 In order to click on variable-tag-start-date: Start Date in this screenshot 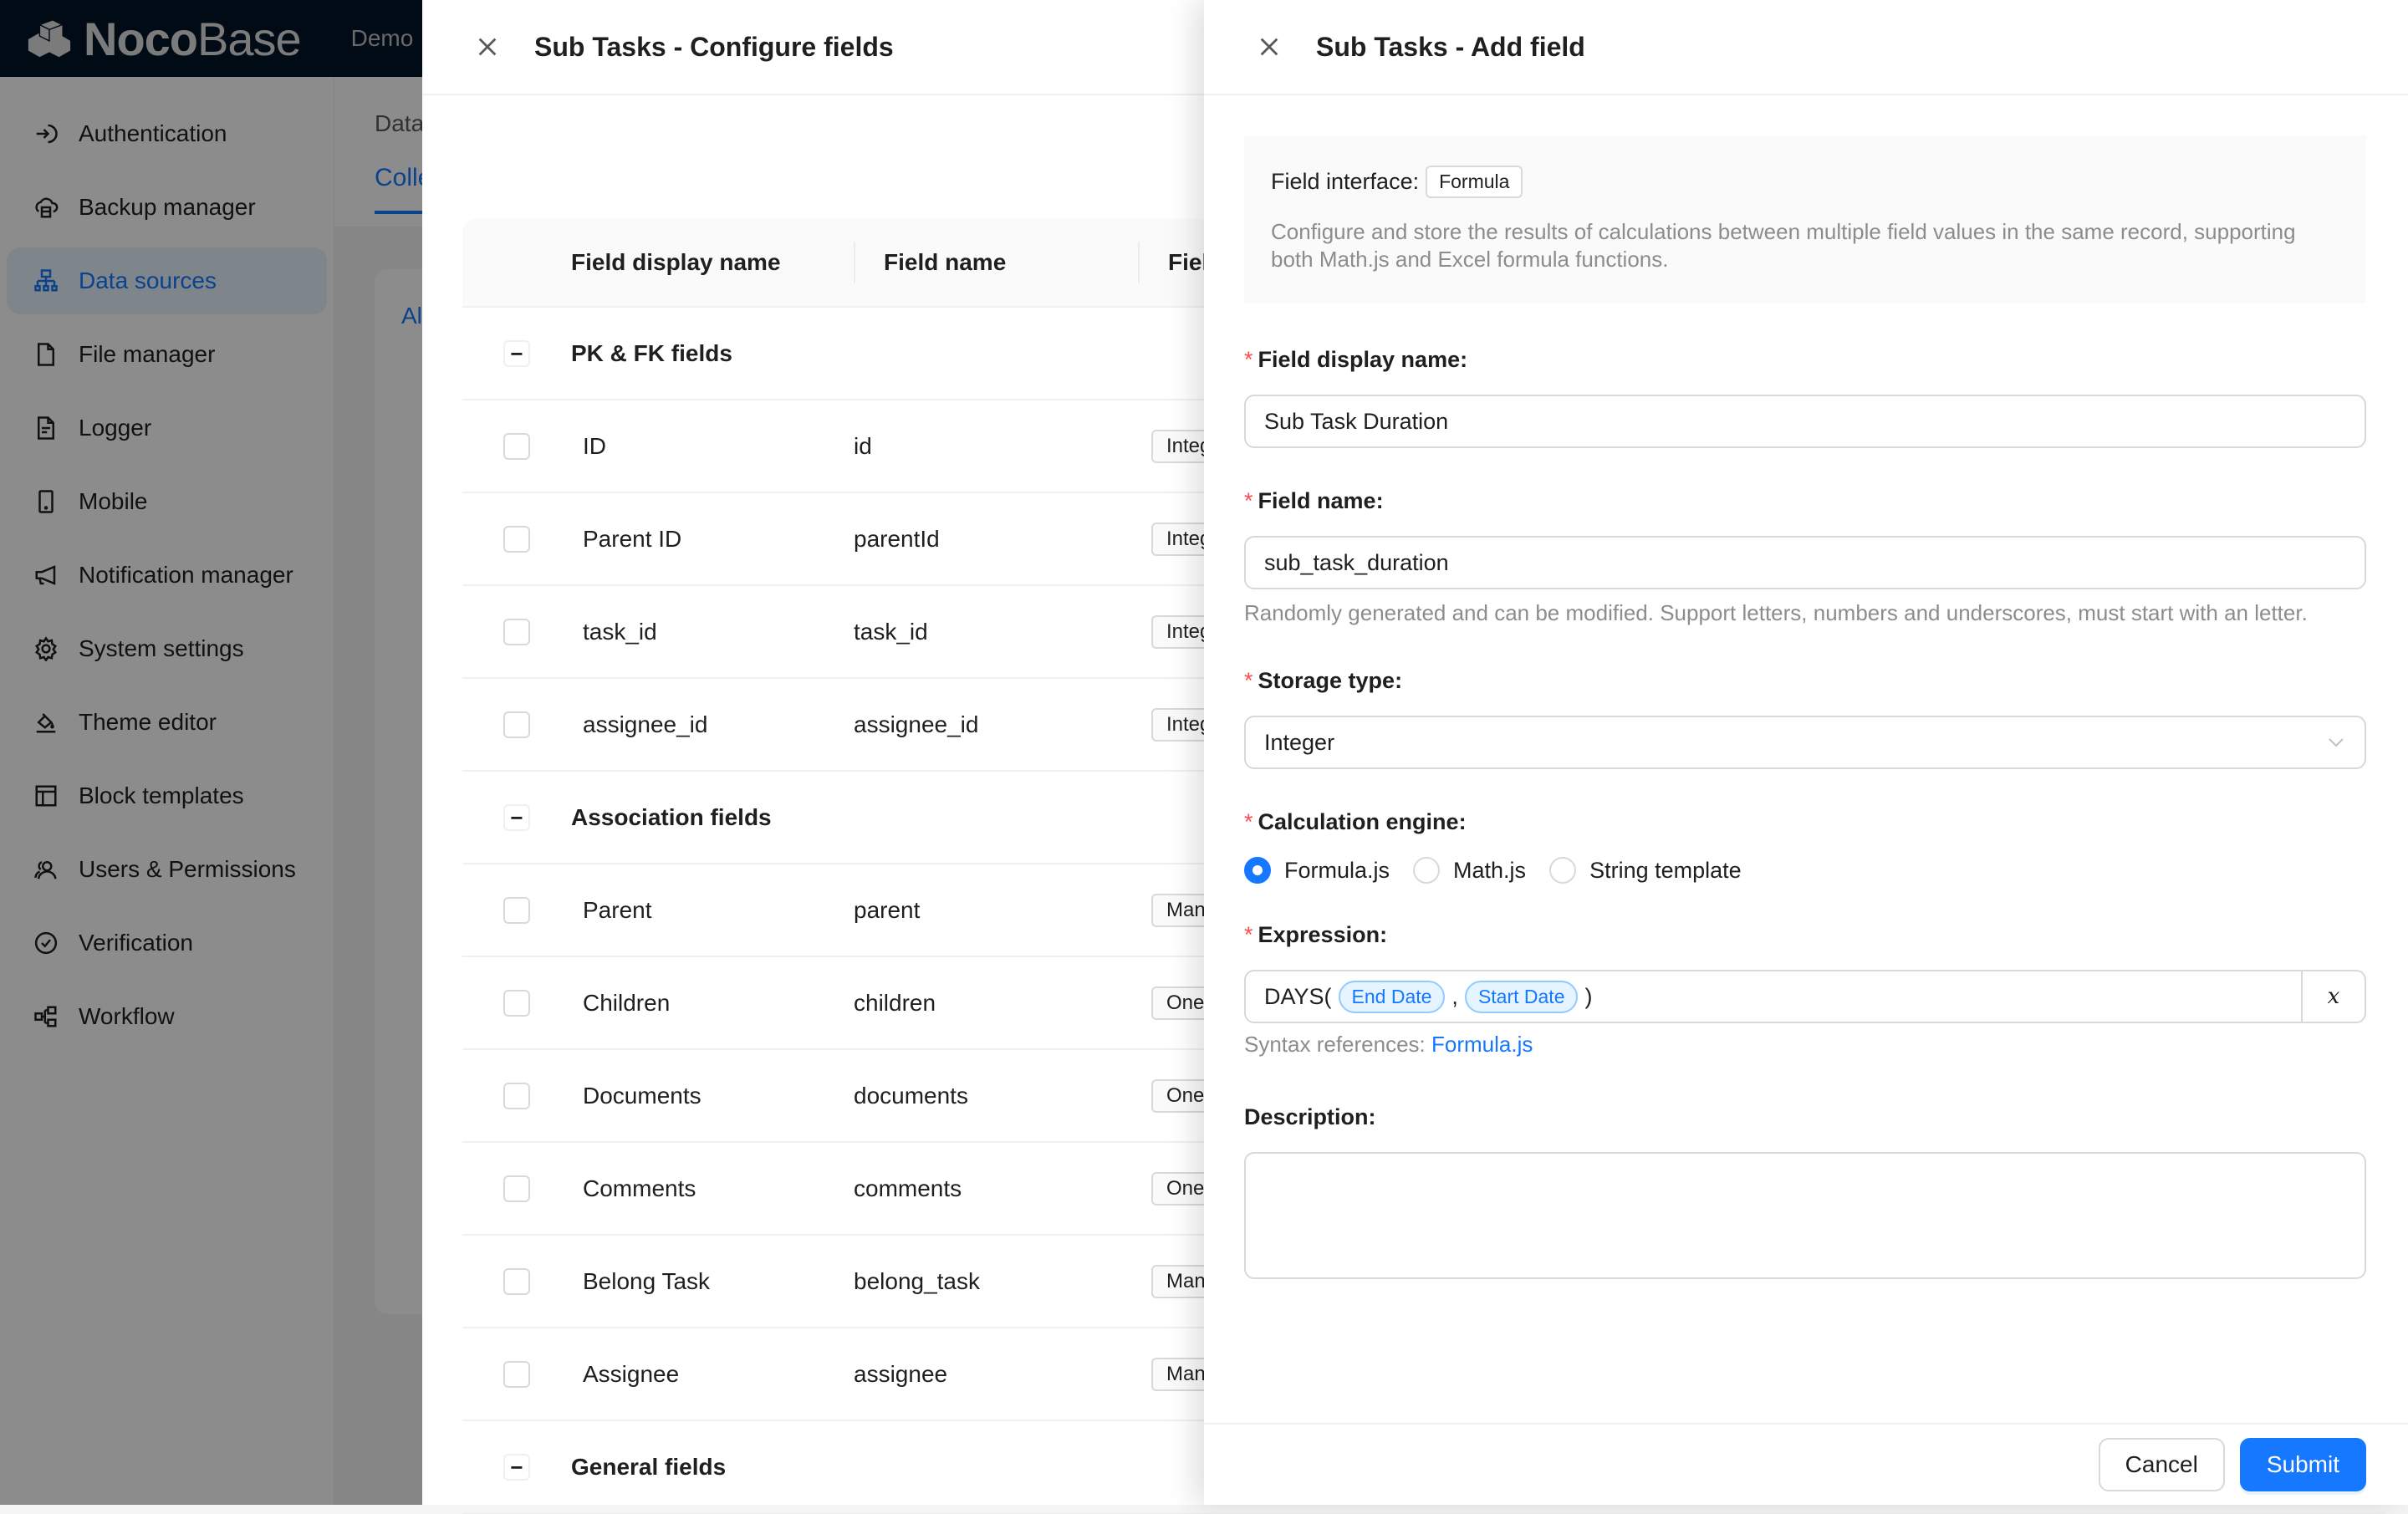, I will do `click(1522, 997)`.